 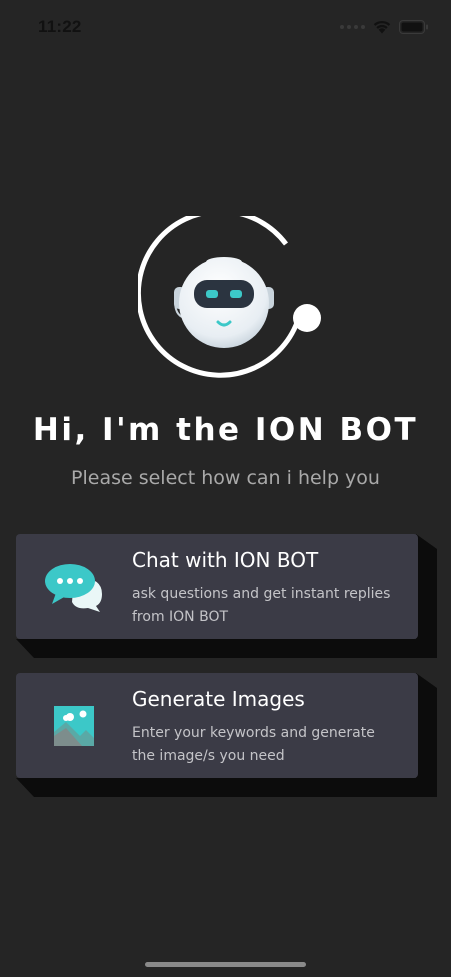 I want to click on option-title: Generate Images, so click(x=218, y=699).